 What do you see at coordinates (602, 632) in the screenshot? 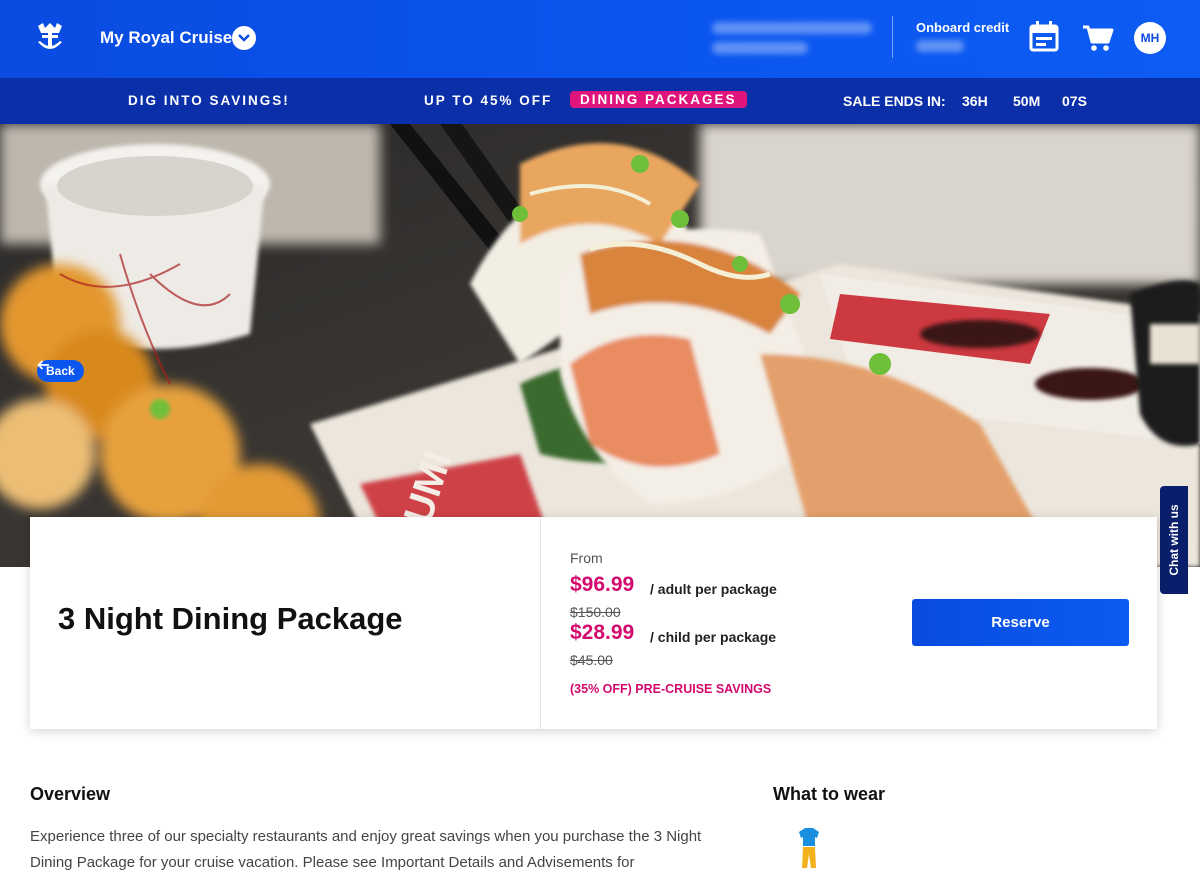
I see `child-price: $28.99` at bounding box center [602, 632].